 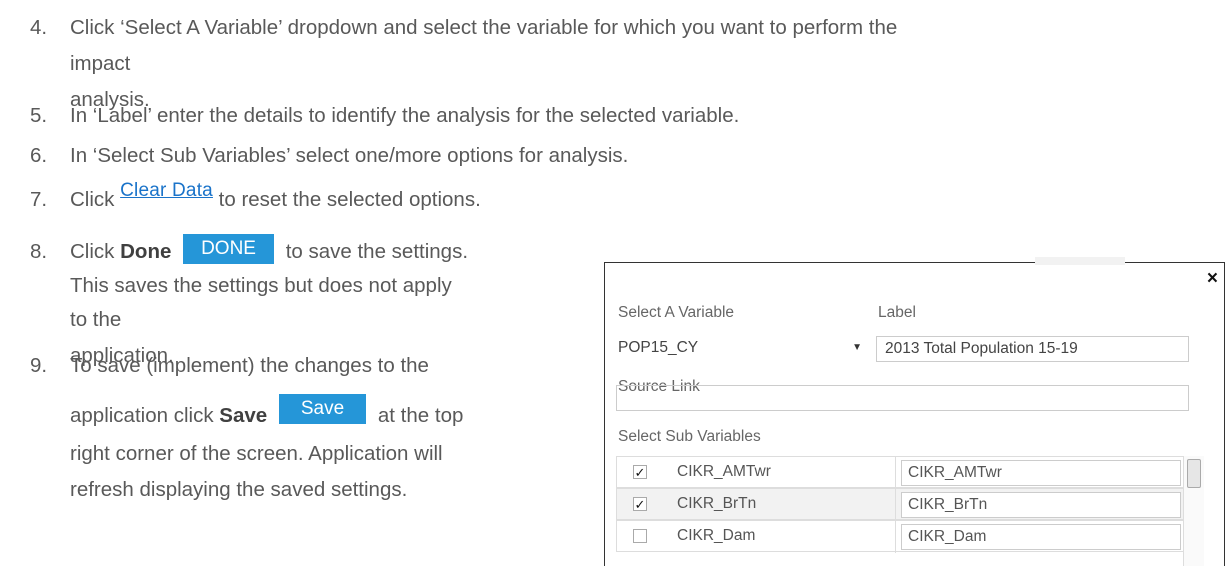 I want to click on sub-variable-name: CIKR_Dam, so click(x=716, y=535).